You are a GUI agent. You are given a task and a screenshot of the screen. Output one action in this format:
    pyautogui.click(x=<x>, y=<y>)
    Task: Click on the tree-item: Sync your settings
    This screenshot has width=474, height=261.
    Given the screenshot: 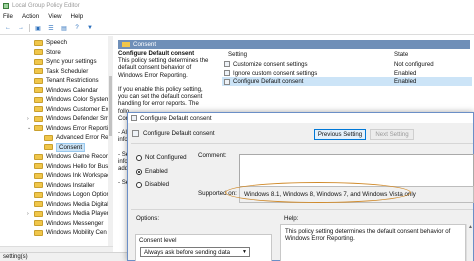 What is the action you would take?
    pyautogui.click(x=65, y=61)
    